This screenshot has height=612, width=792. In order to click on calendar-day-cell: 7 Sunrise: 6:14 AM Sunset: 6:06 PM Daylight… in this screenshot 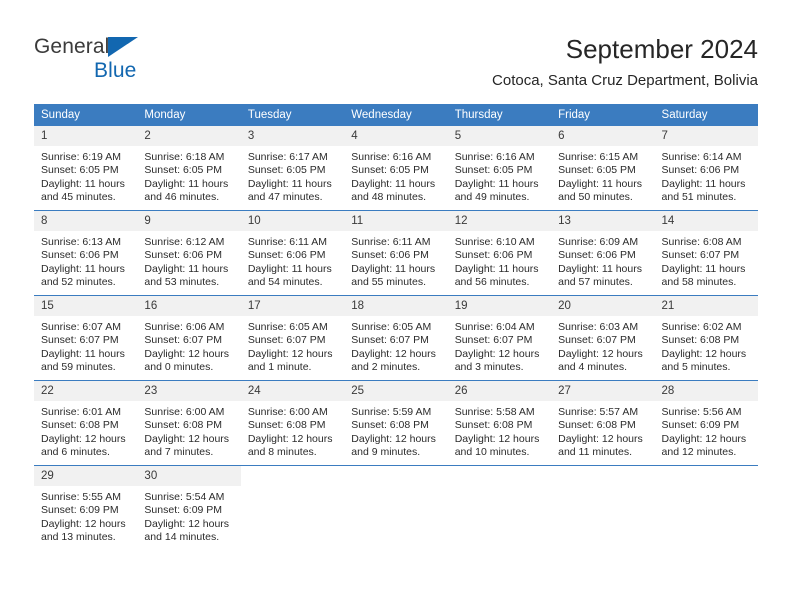, I will do `click(706, 168)`.